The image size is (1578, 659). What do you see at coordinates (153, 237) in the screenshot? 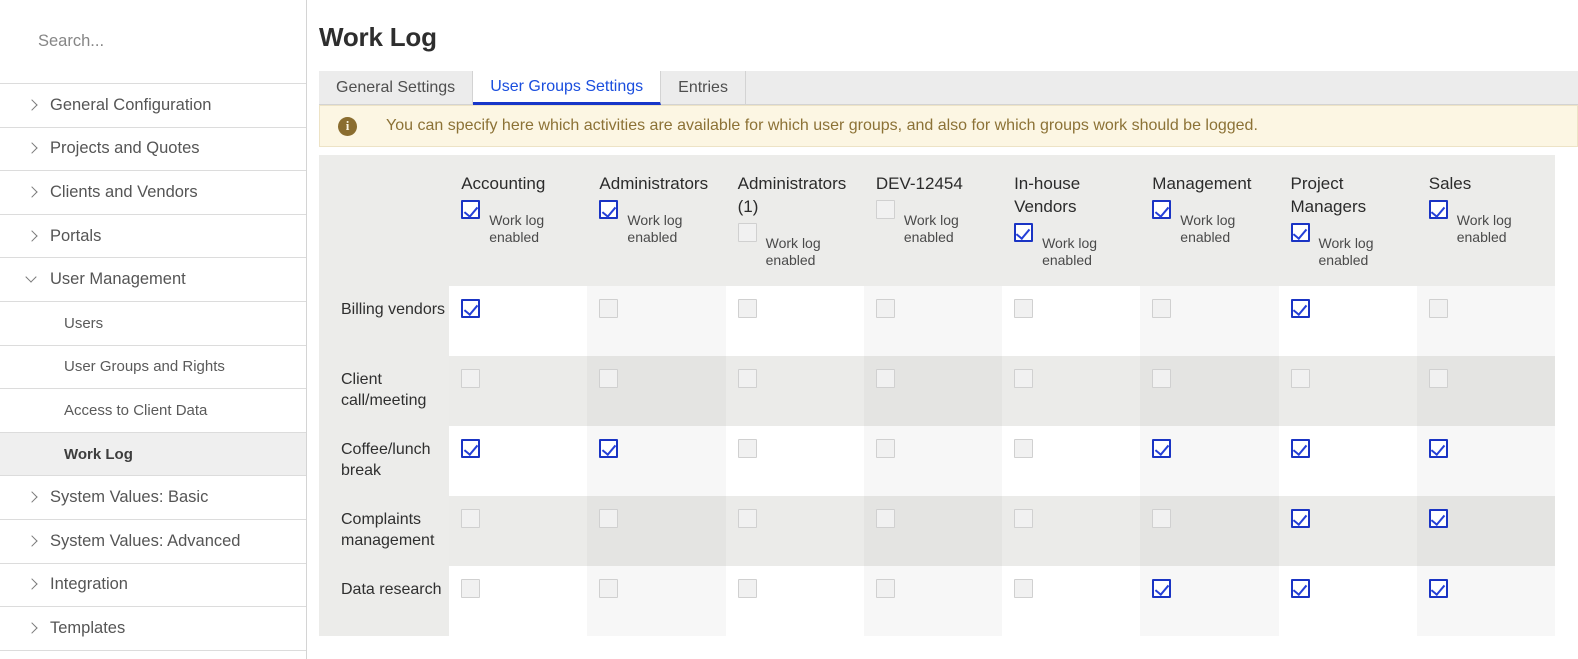
I see `sidebar-item-portals: Portals` at bounding box center [153, 237].